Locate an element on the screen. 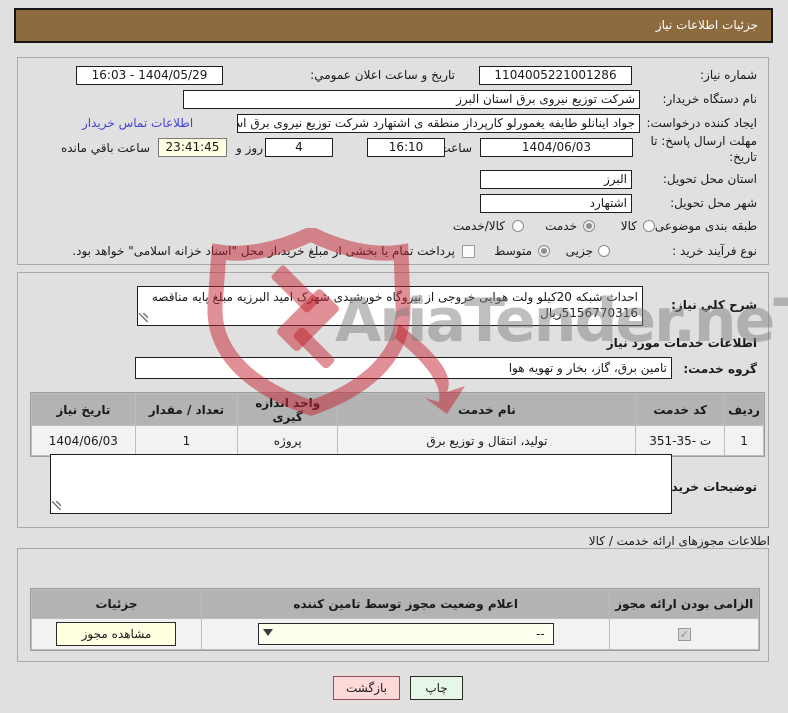 This screenshot has width=788, height=713. col-license-details: جزئیات is located at coordinates (116, 604).